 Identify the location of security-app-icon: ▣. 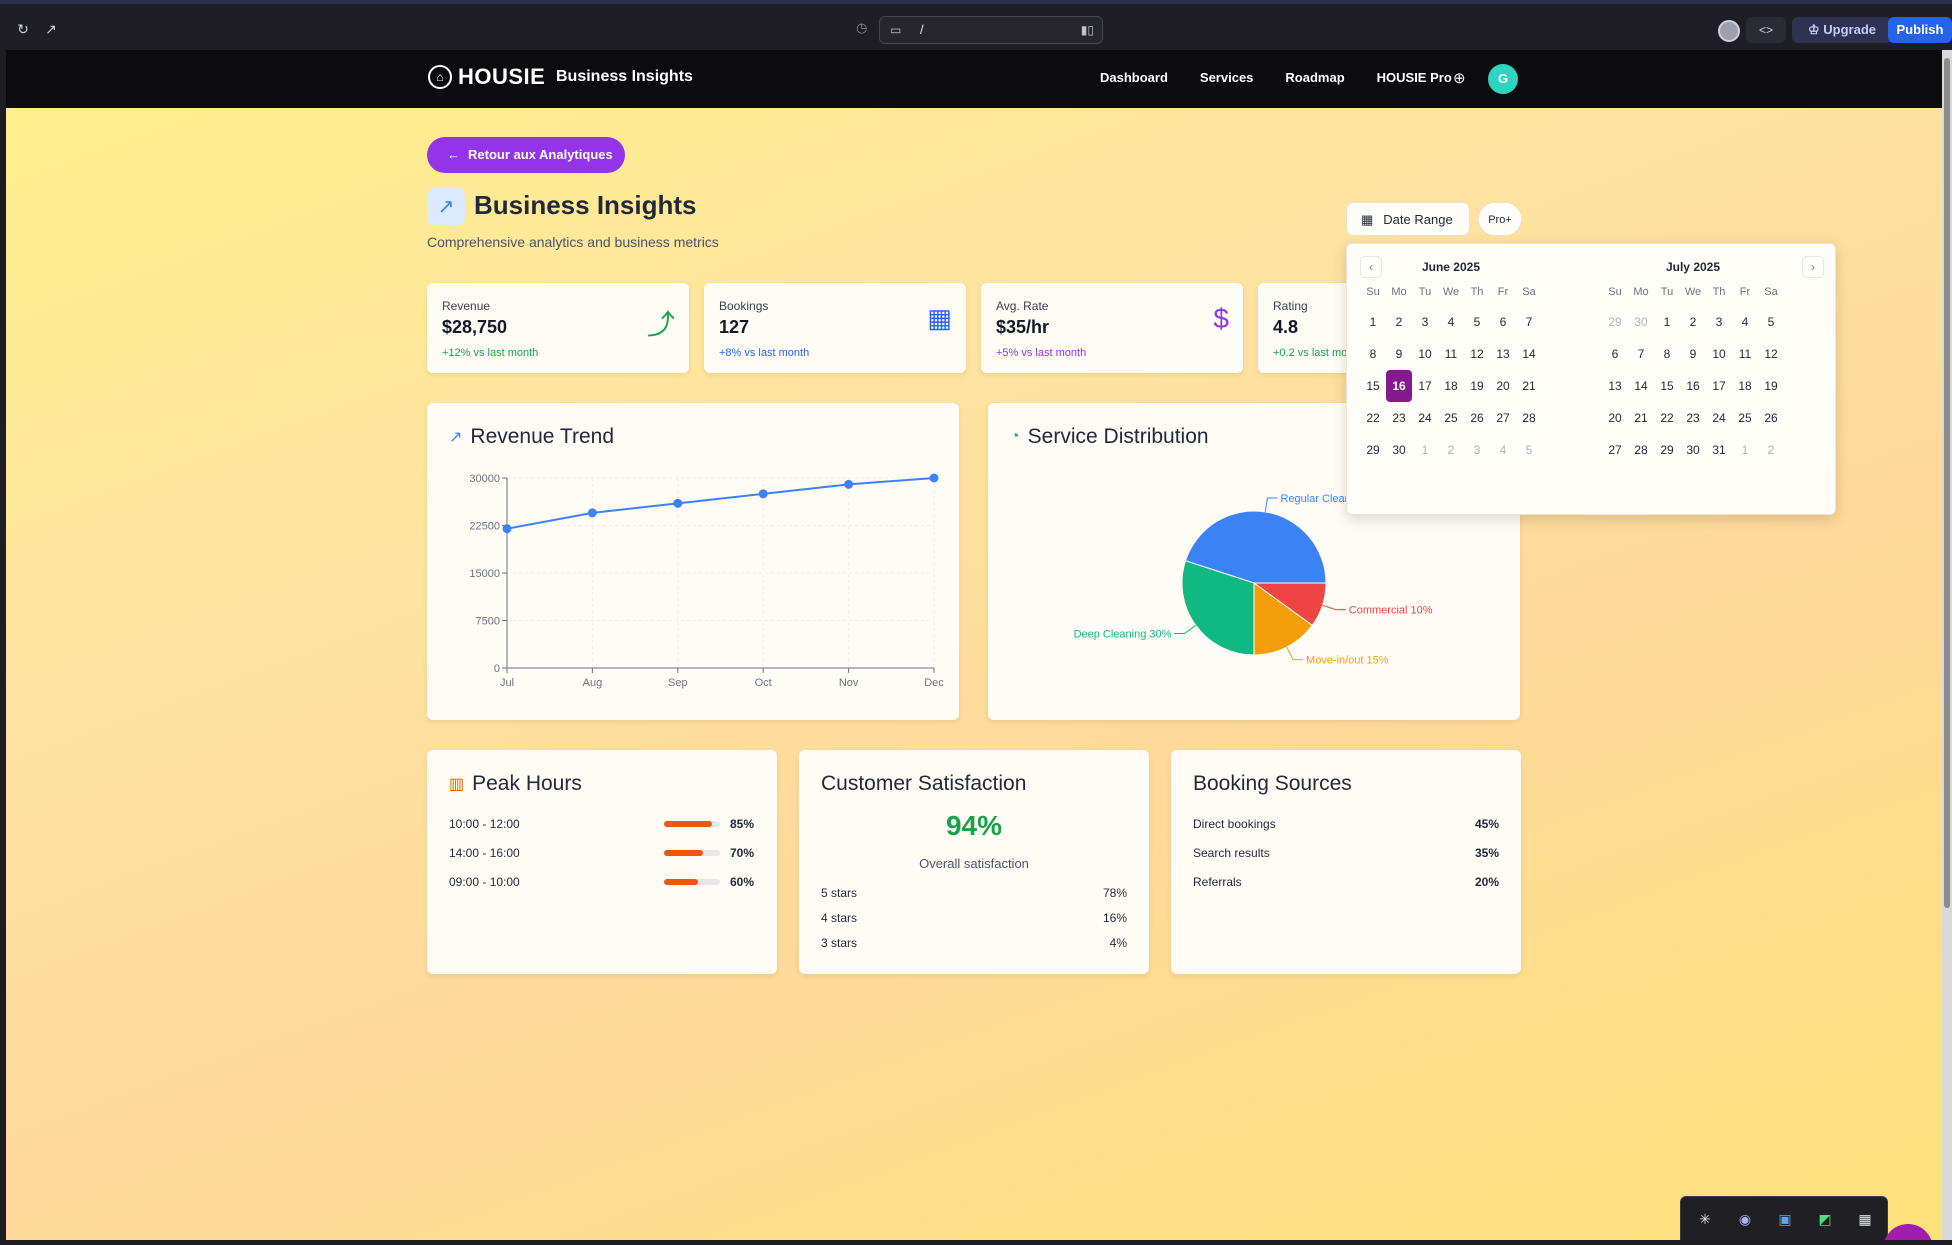
(1785, 1219).